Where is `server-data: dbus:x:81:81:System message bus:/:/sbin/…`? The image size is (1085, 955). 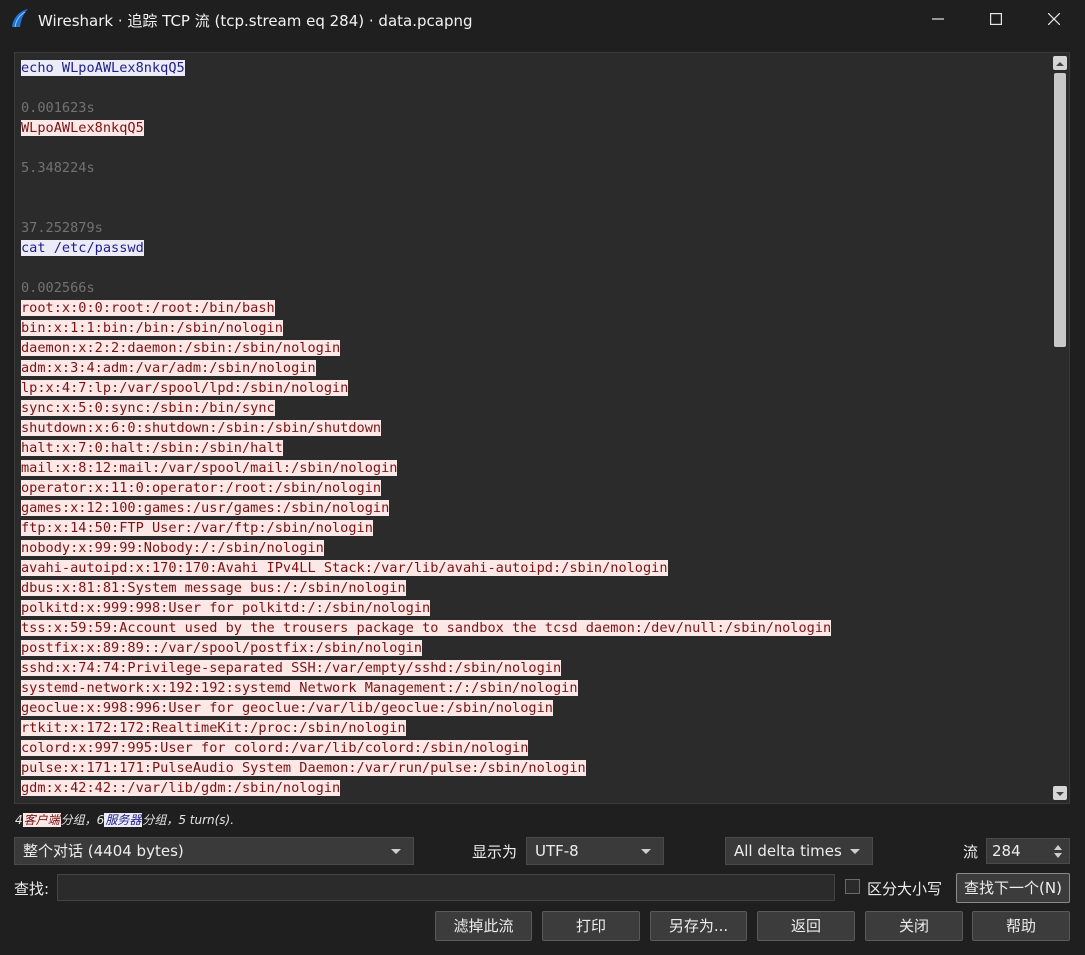 server-data: dbus:x:81:81:System message bus:/:/sbin/… is located at coordinates (213, 588).